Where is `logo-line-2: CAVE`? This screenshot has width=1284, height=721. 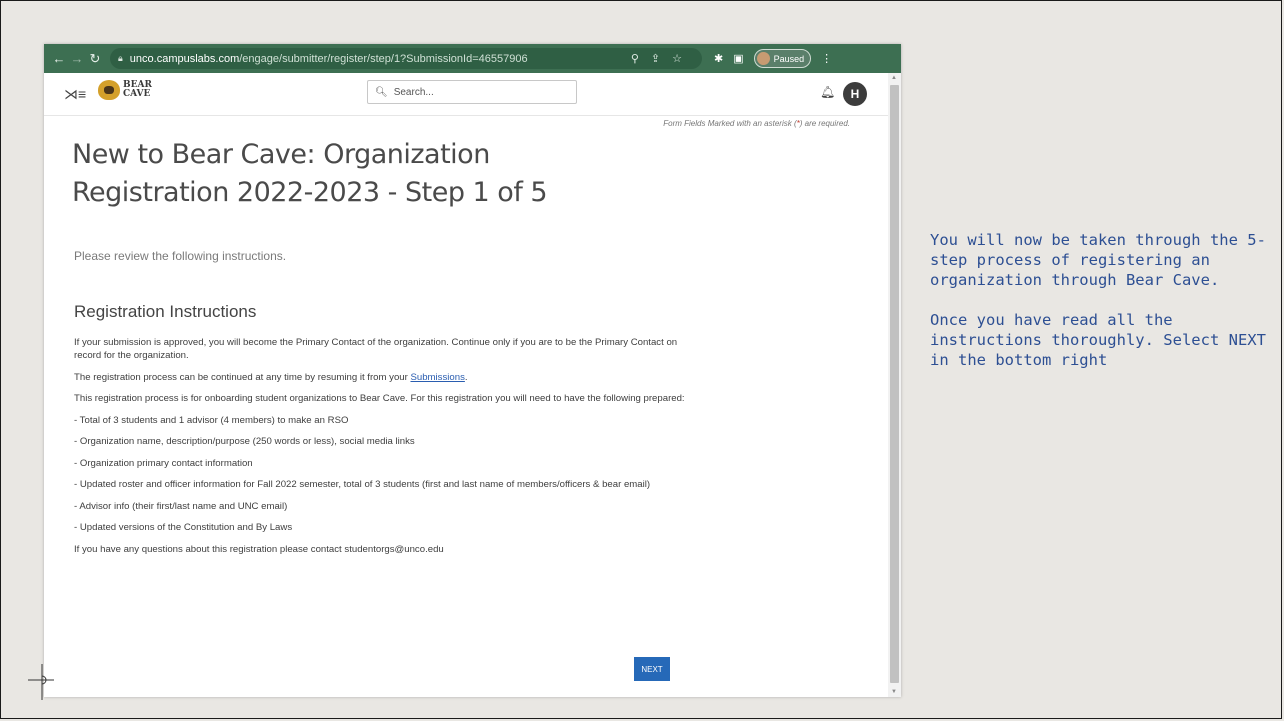
logo-line-2: CAVE is located at coordinates (137, 94).